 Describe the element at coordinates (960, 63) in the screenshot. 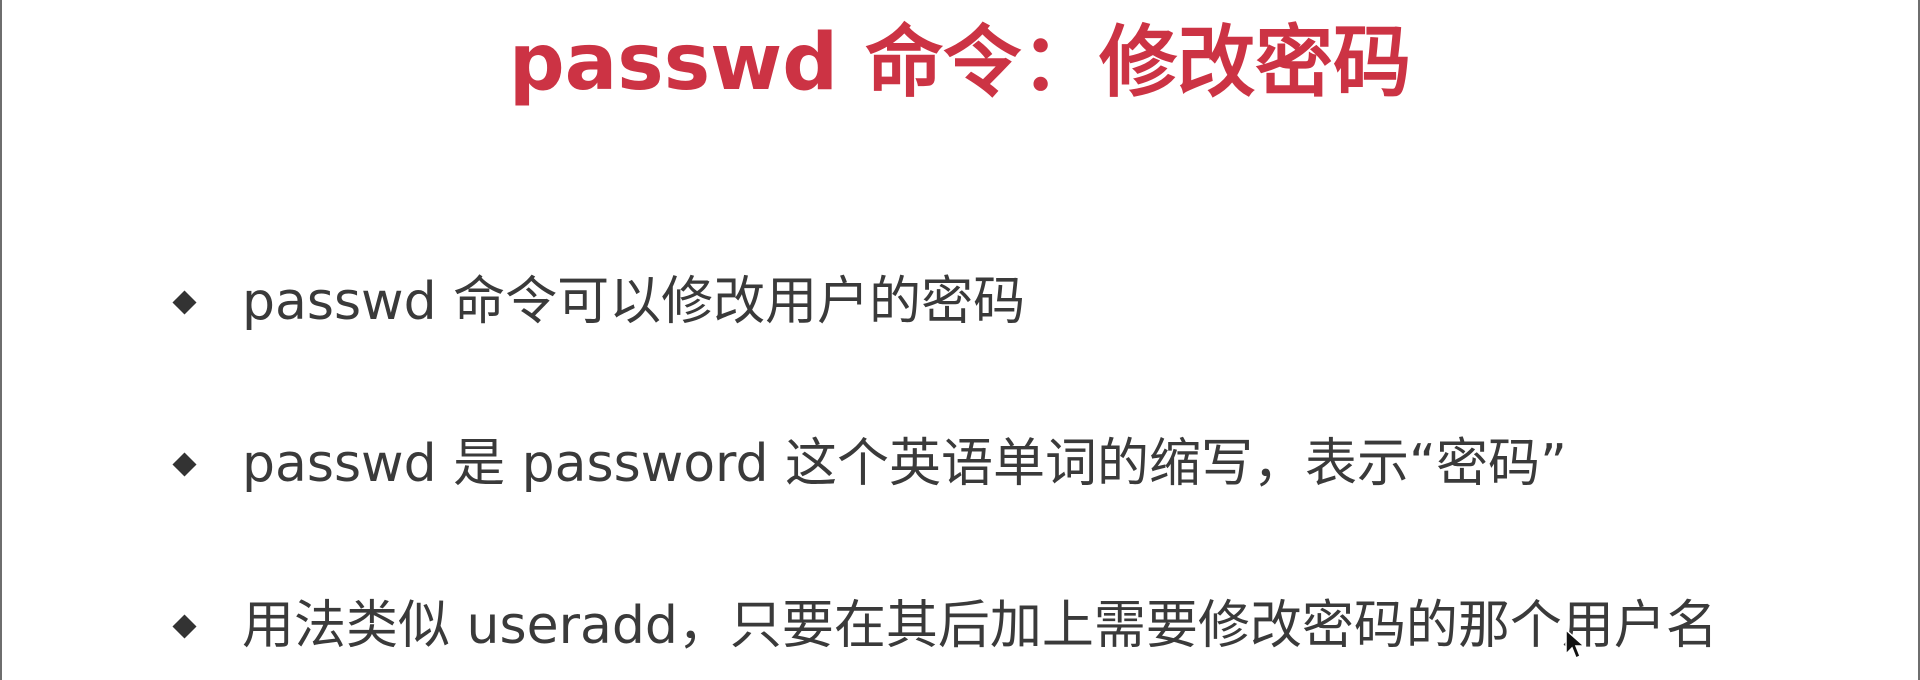

I see `slide-title: passwd 命令：修改密码` at that location.